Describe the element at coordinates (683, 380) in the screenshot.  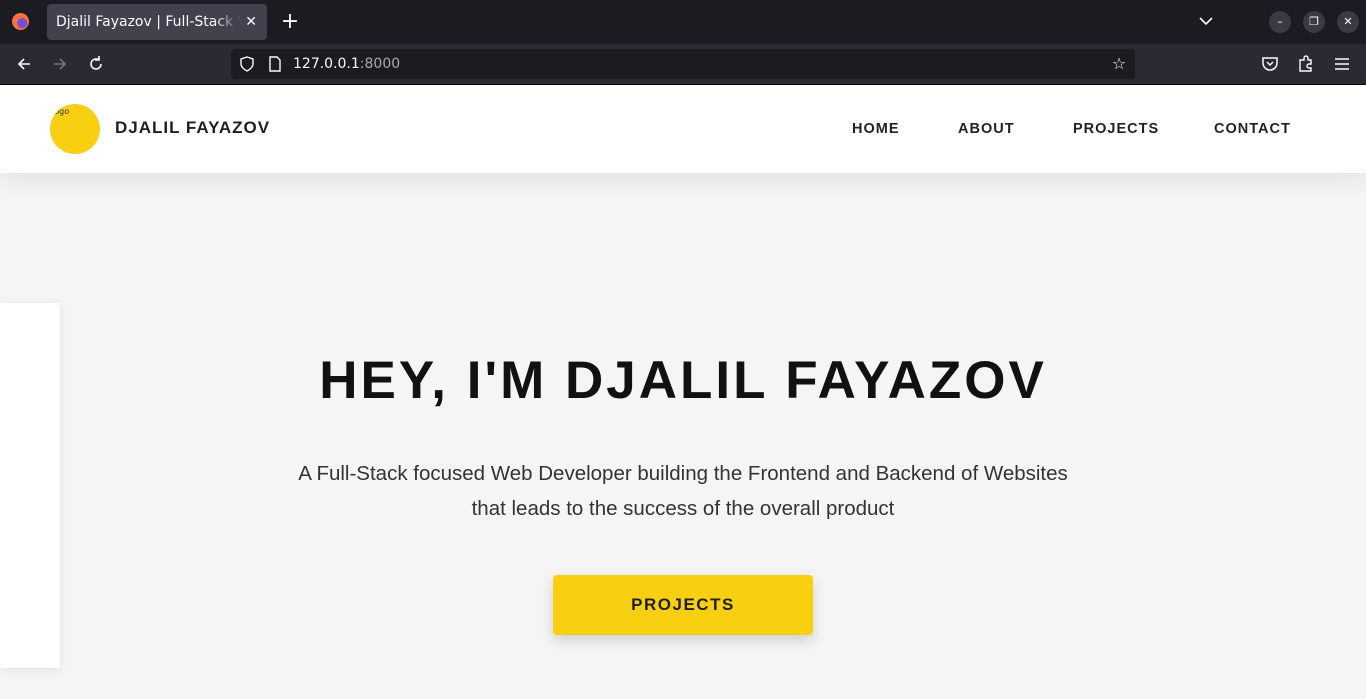
I see `hero-title: HEY, I'M DJALIL FAYAZOV` at that location.